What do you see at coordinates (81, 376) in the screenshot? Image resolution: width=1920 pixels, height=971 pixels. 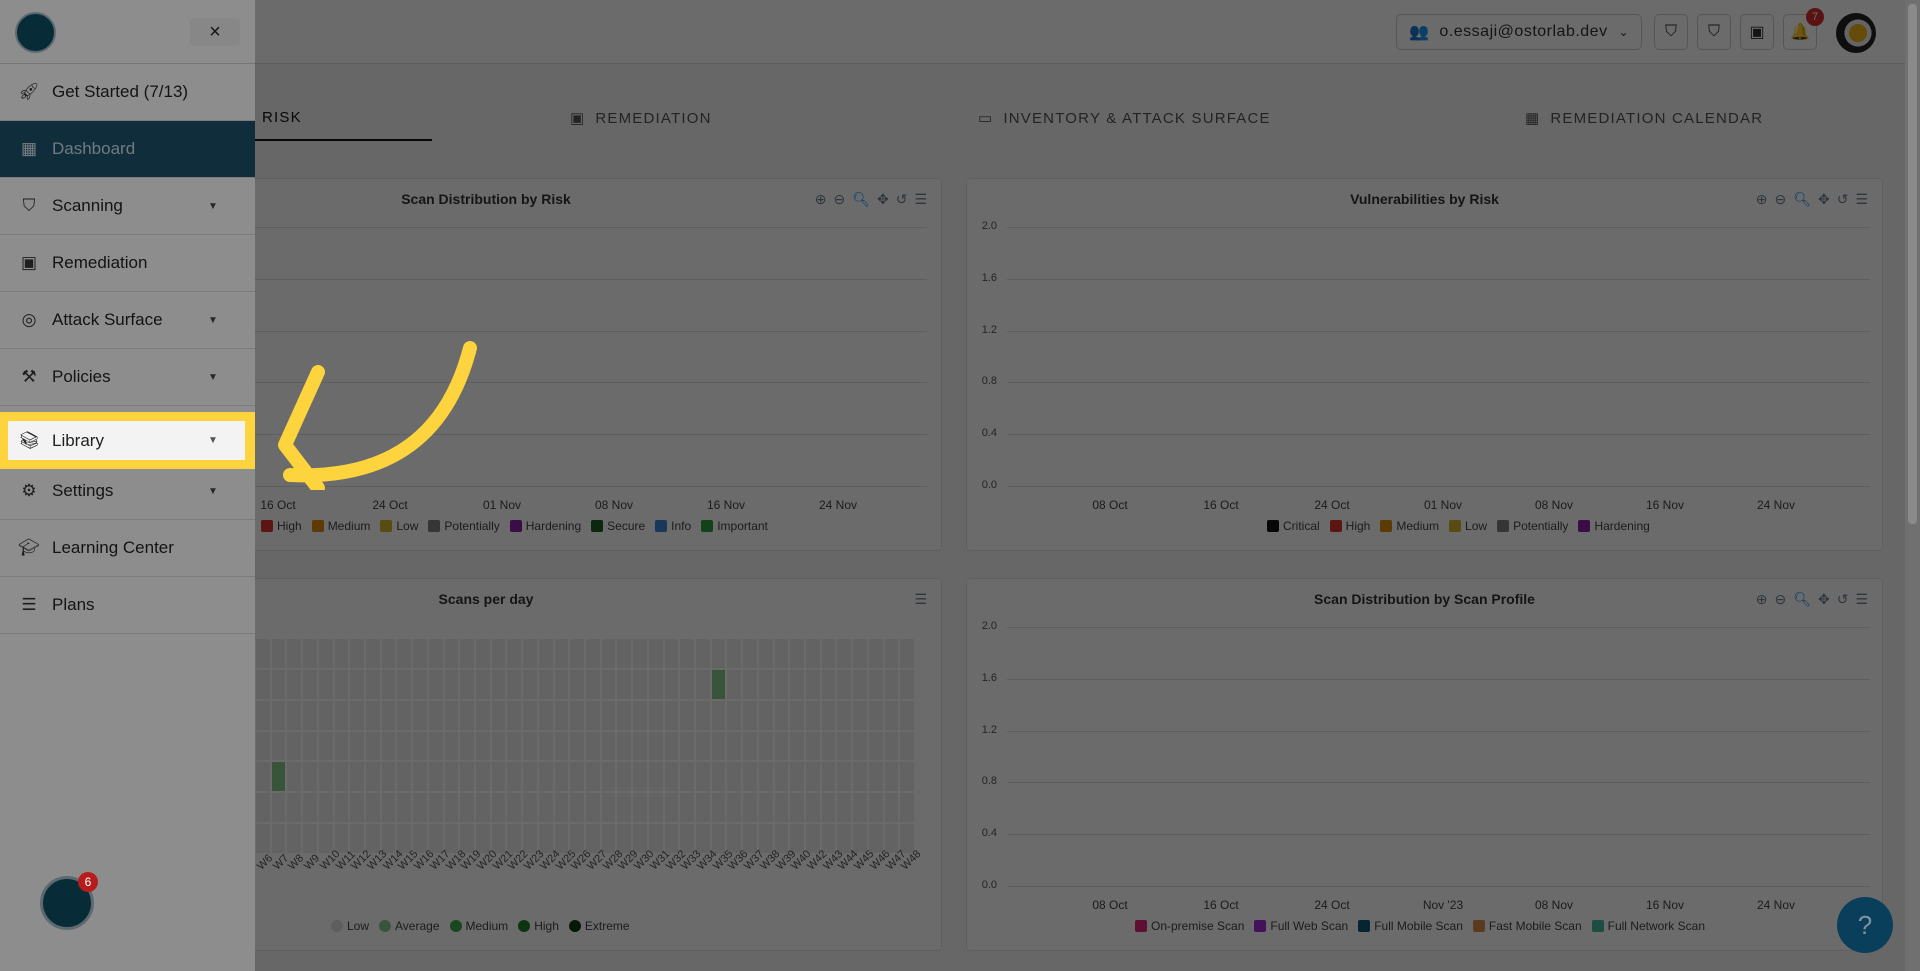 I see `sidebar-item-label: Policies` at bounding box center [81, 376].